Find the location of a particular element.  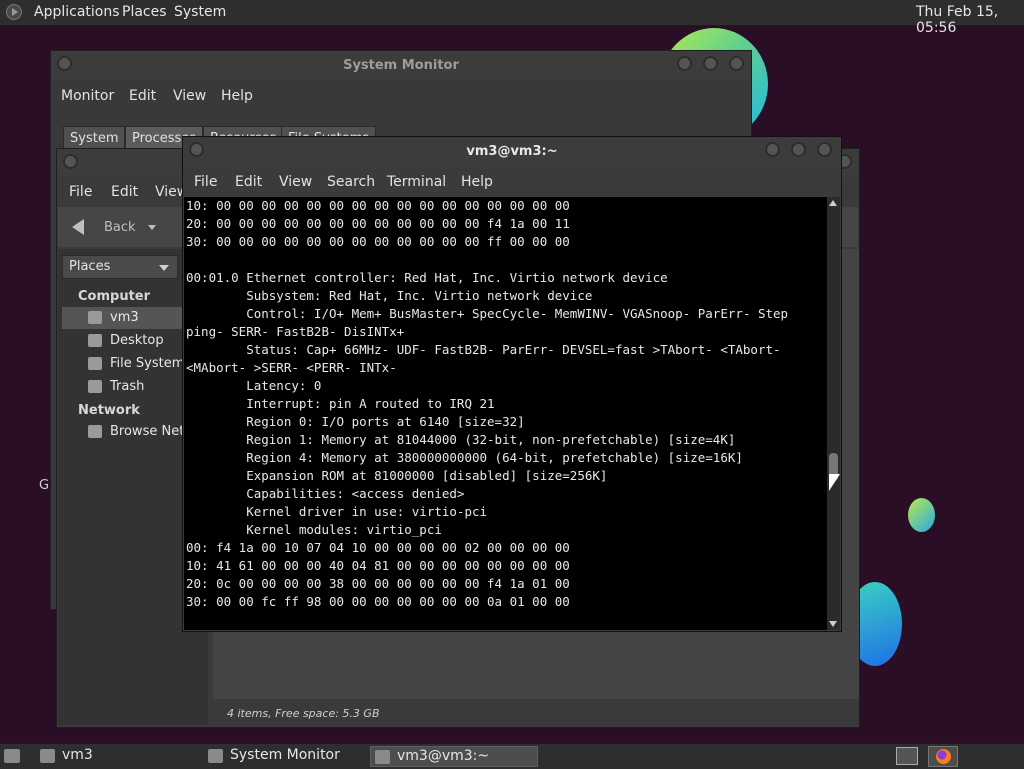

titlebar: vm3@vm3:~ is located at coordinates (512, 151).